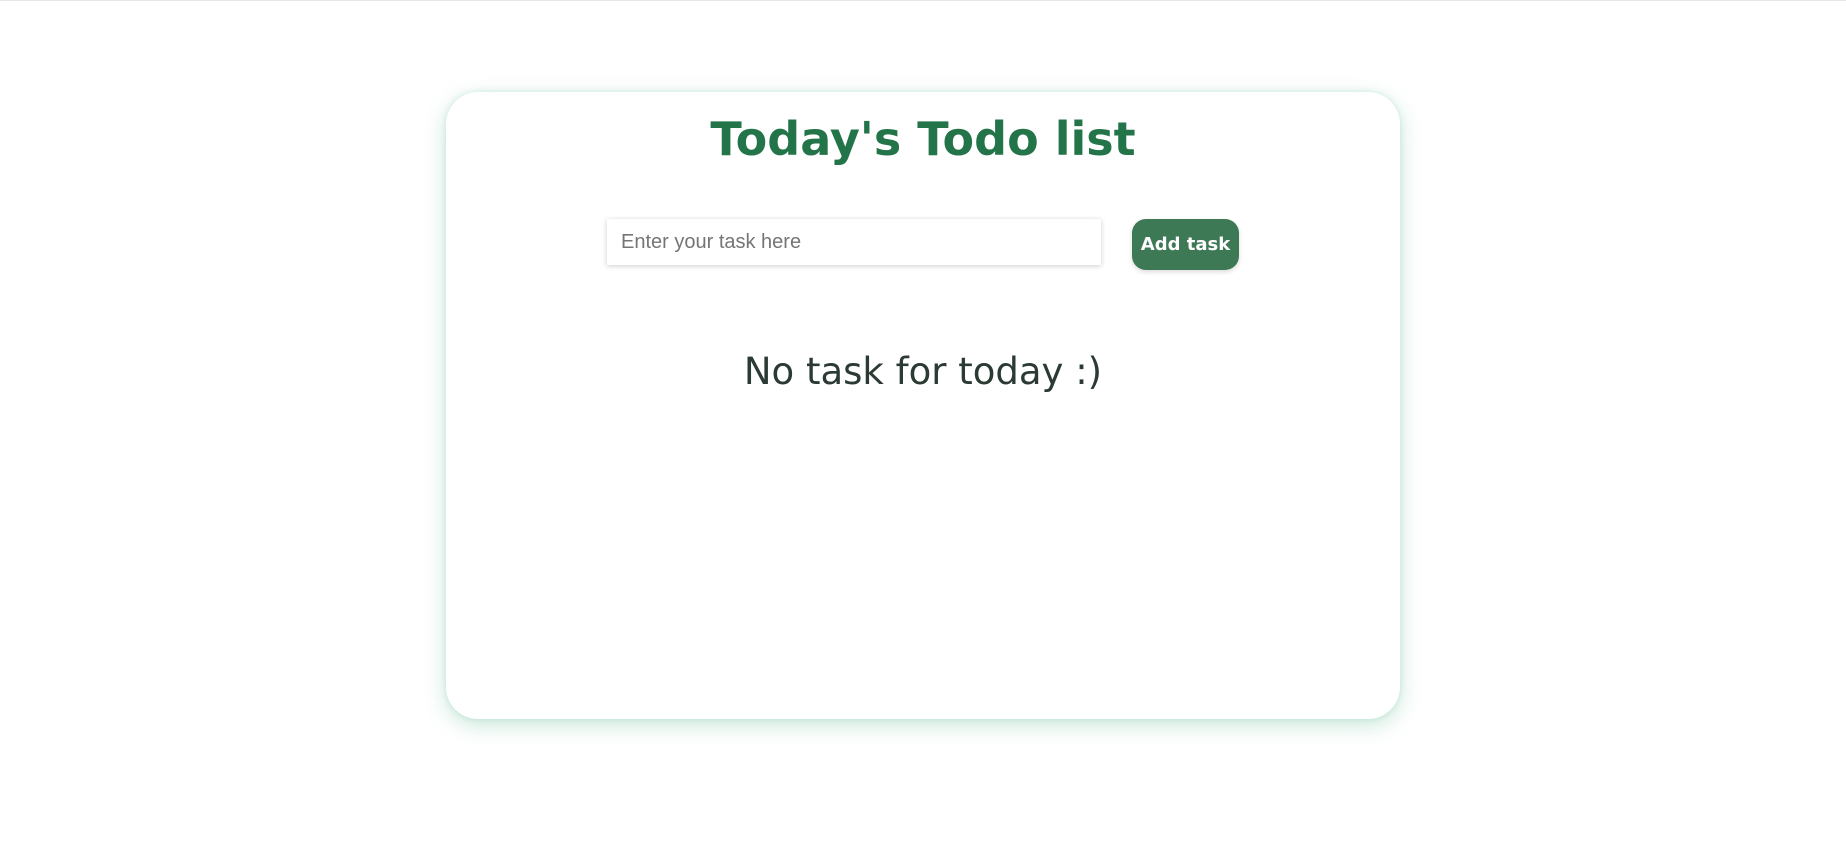 The image size is (1846, 864). What do you see at coordinates (854, 242) in the screenshot?
I see `task-input` at bounding box center [854, 242].